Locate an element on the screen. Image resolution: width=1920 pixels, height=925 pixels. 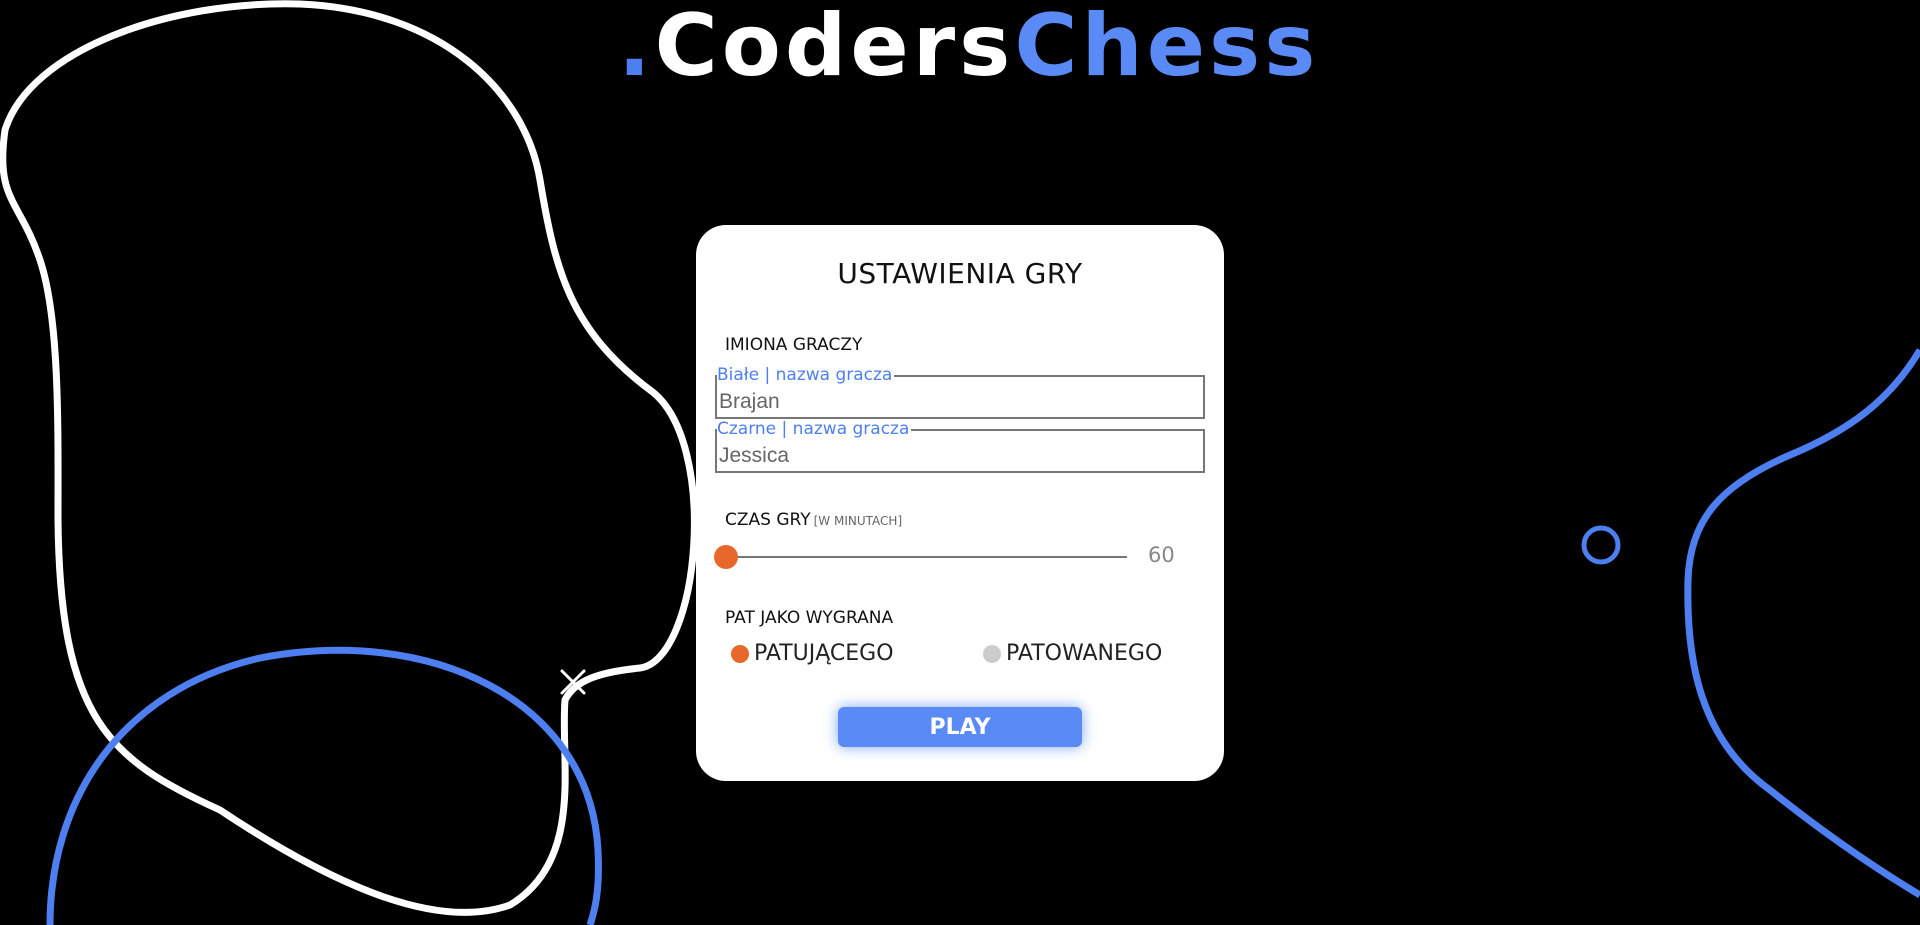
white-player-field: Białe | nazwa gracza is located at coordinates (960, 392).